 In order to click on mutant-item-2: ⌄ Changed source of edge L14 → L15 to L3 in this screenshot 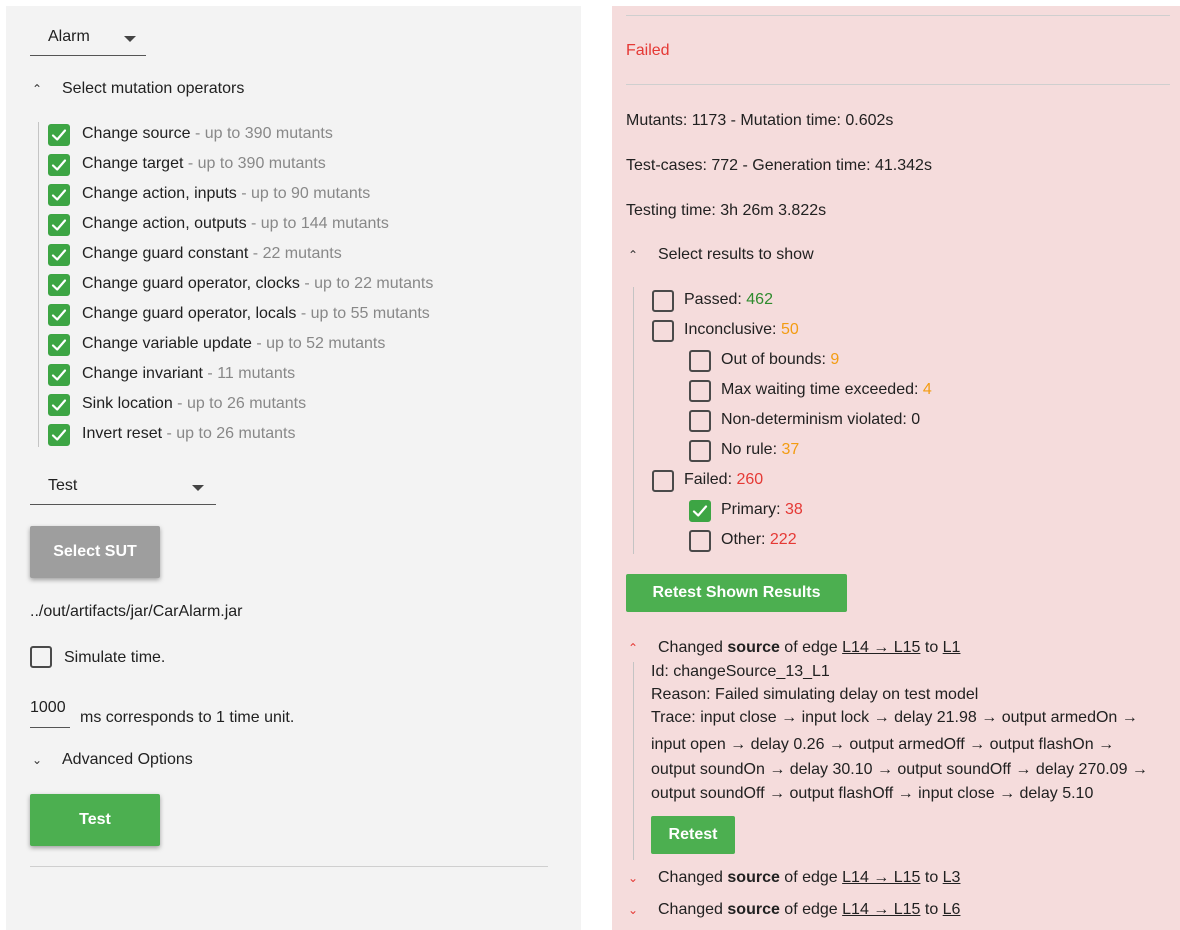, I will do `click(794, 878)`.